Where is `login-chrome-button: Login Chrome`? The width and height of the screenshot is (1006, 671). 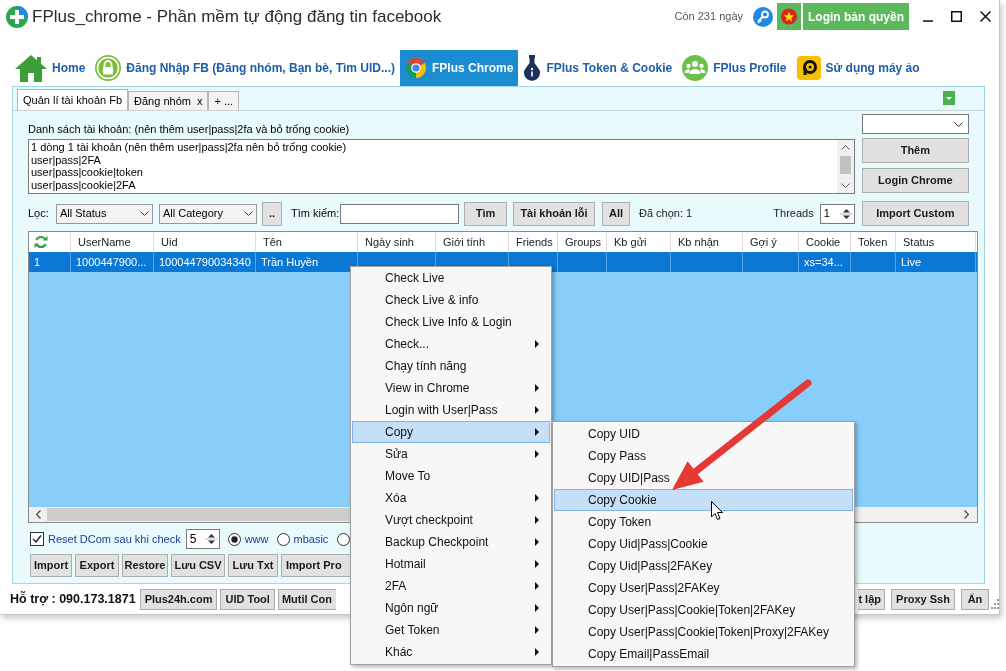
login-chrome-button: Login Chrome is located at coordinates (915, 180).